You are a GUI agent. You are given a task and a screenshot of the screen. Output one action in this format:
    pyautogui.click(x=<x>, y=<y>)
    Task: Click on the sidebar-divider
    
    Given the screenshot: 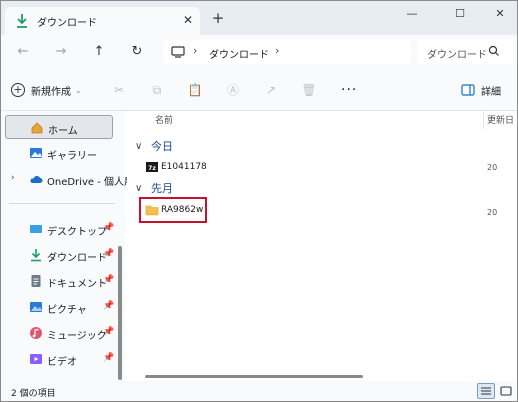 What is the action you would take?
    pyautogui.click(x=62, y=203)
    